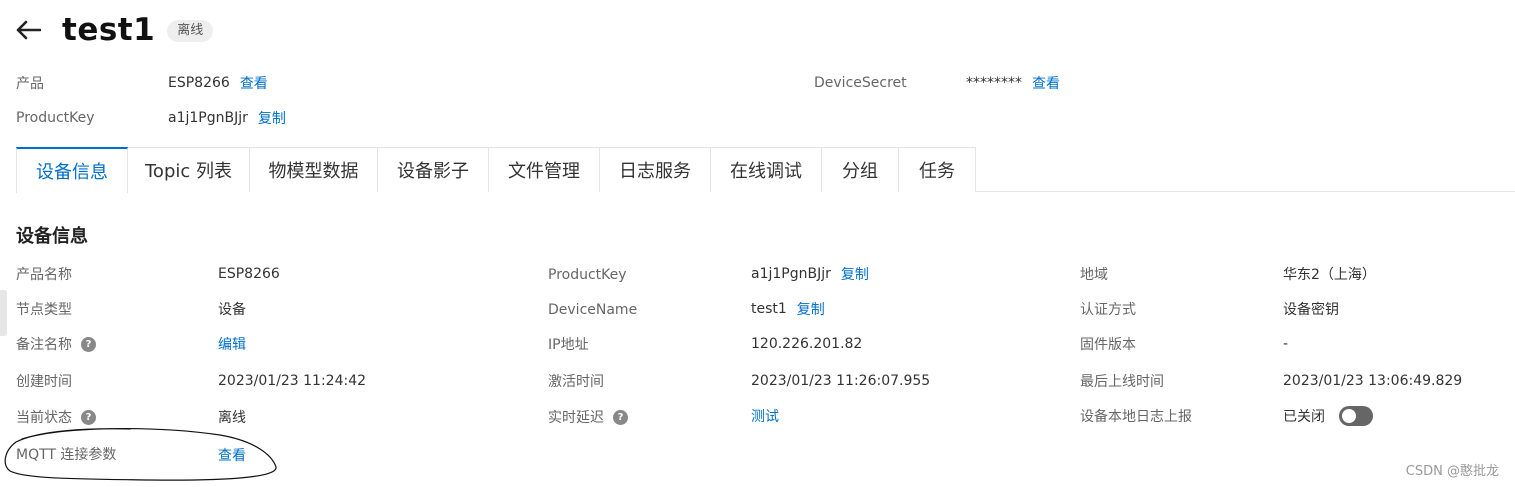 The height and width of the screenshot is (487, 1515). Describe the element at coordinates (190, 31) in the screenshot. I see `status-badge: 离线` at that location.